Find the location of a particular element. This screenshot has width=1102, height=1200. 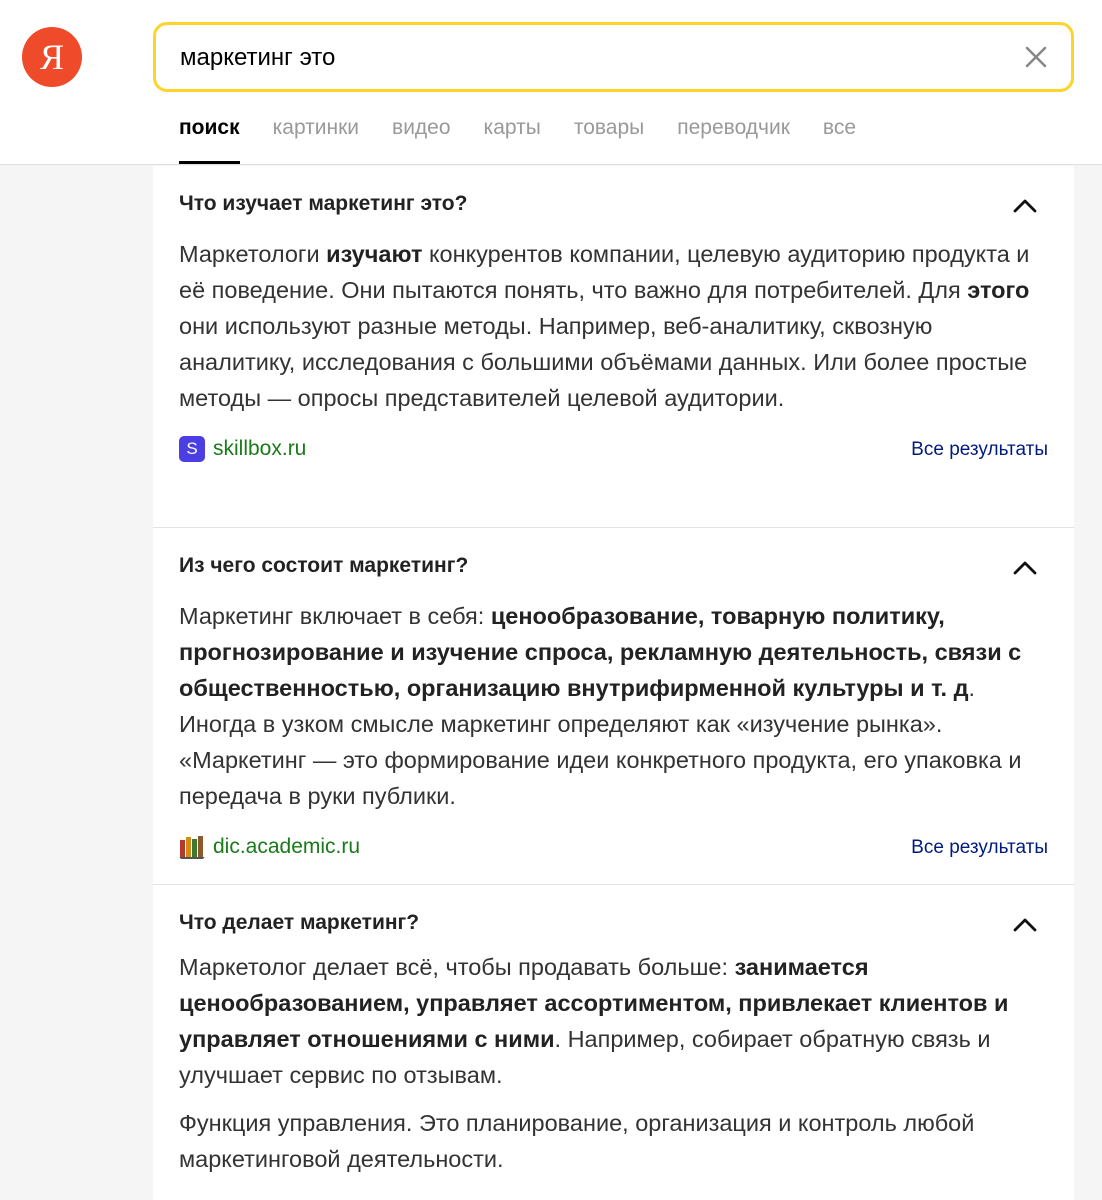

tab-maps: карты is located at coordinates (512, 138).